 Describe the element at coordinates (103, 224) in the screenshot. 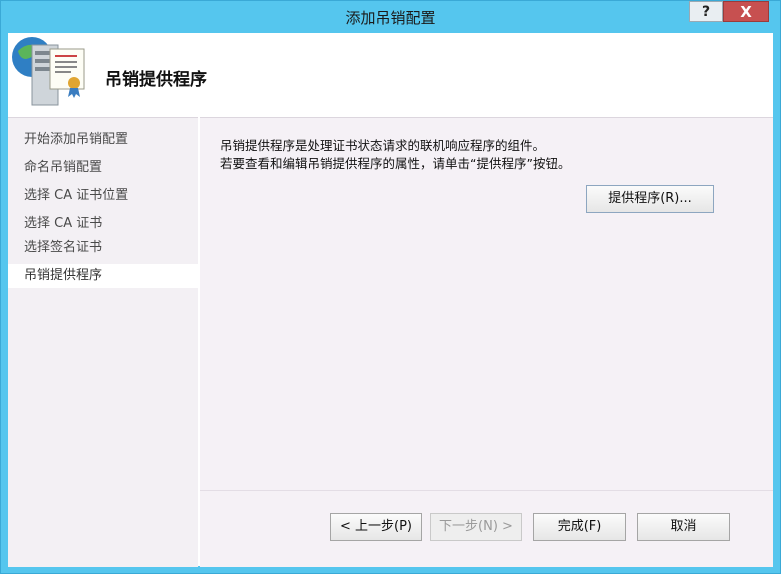

I see `step-ca-certificate: 选择 CA 证书` at that location.